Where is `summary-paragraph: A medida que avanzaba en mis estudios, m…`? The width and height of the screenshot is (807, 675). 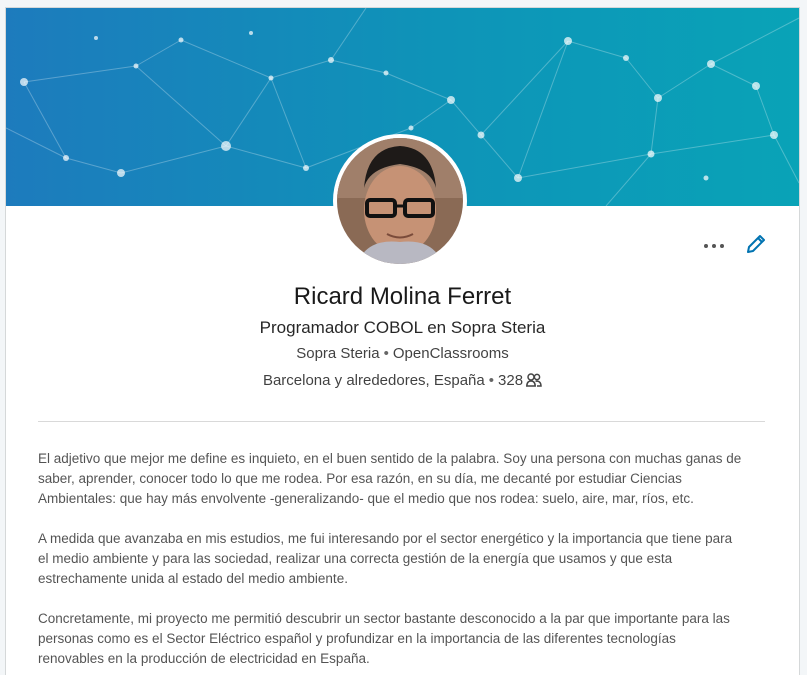 summary-paragraph: A medida que avanzaba en mis estudios, m… is located at coordinates (385, 558).